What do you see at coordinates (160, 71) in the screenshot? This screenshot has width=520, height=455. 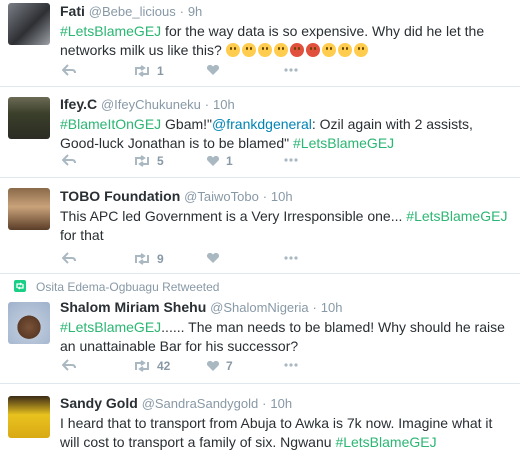 I see `retweet-count: 1` at bounding box center [160, 71].